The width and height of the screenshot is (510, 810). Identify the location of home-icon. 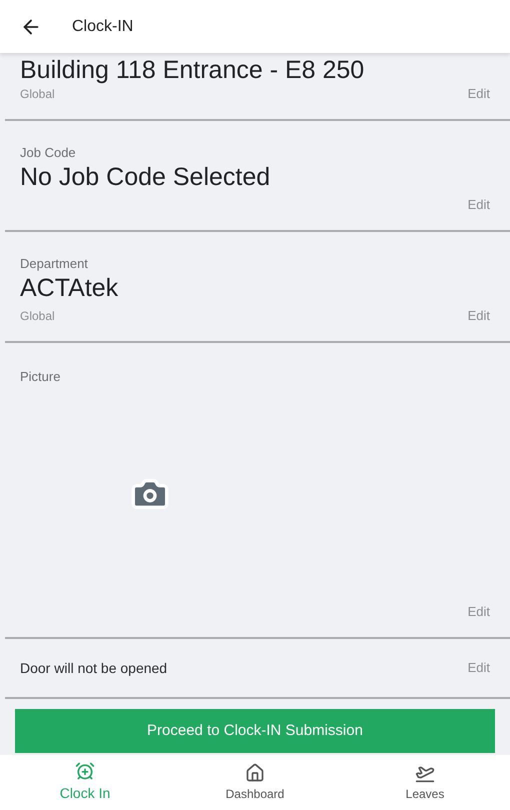
(255, 772).